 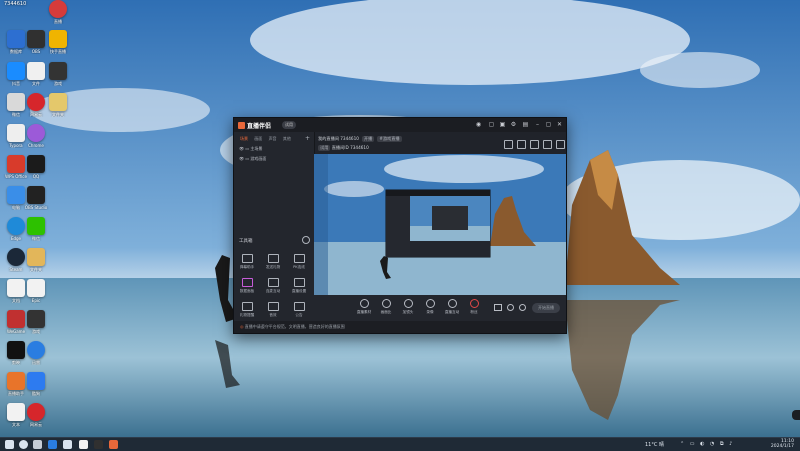 What do you see at coordinates (299, 262) in the screenshot?
I see `tool-item: PK连线` at bounding box center [299, 262].